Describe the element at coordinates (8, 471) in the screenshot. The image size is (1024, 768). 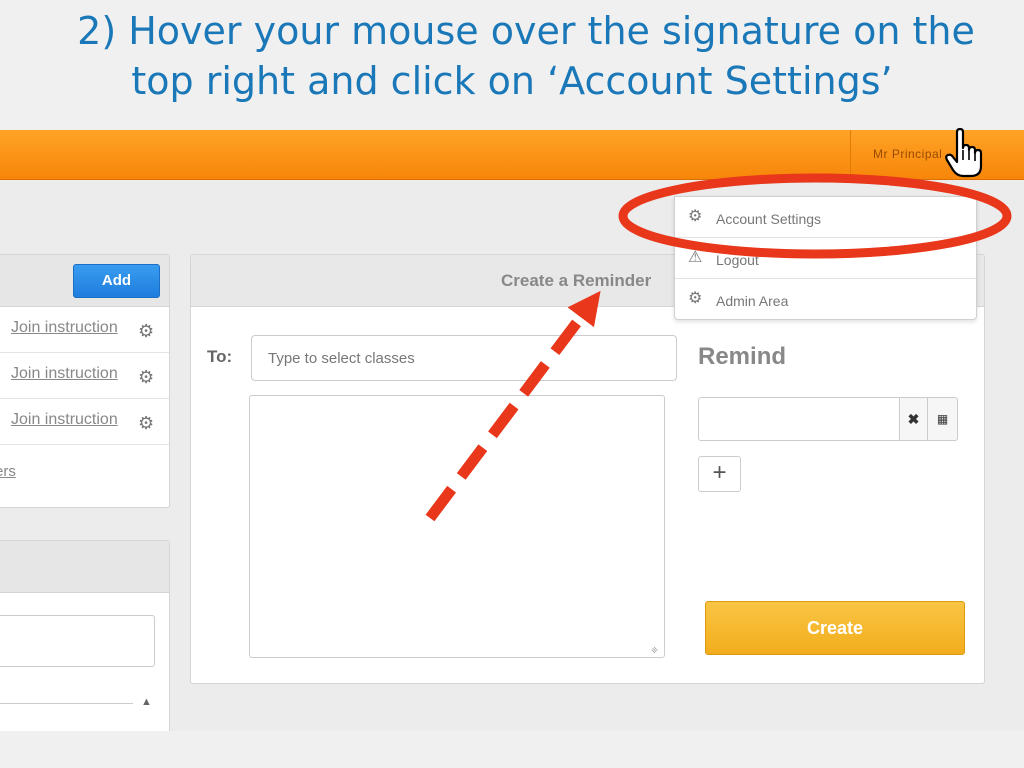
I see `manage-members-link: ers` at that location.